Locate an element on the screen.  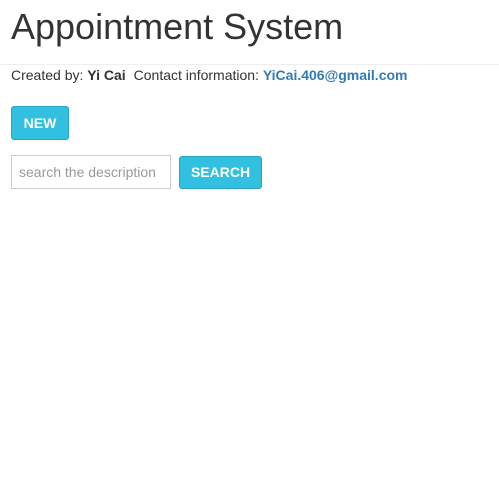
contact-label: Contact information: is located at coordinates (196, 75).